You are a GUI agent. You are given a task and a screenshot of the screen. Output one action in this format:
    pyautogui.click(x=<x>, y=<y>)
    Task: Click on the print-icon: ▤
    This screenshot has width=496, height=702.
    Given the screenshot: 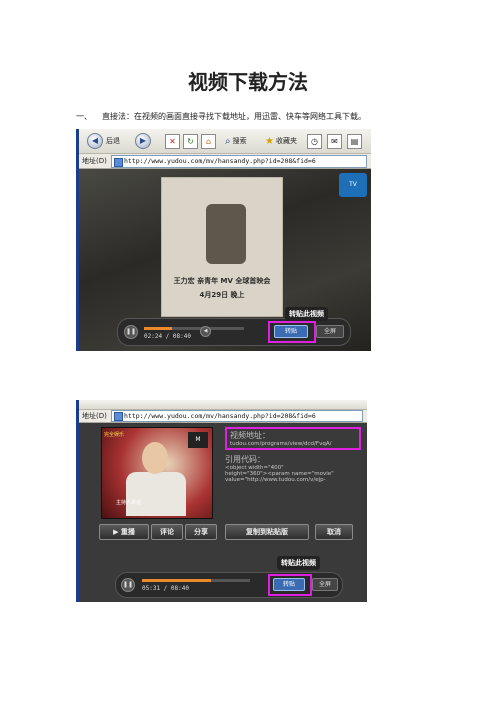 What is the action you would take?
    pyautogui.click(x=354, y=141)
    